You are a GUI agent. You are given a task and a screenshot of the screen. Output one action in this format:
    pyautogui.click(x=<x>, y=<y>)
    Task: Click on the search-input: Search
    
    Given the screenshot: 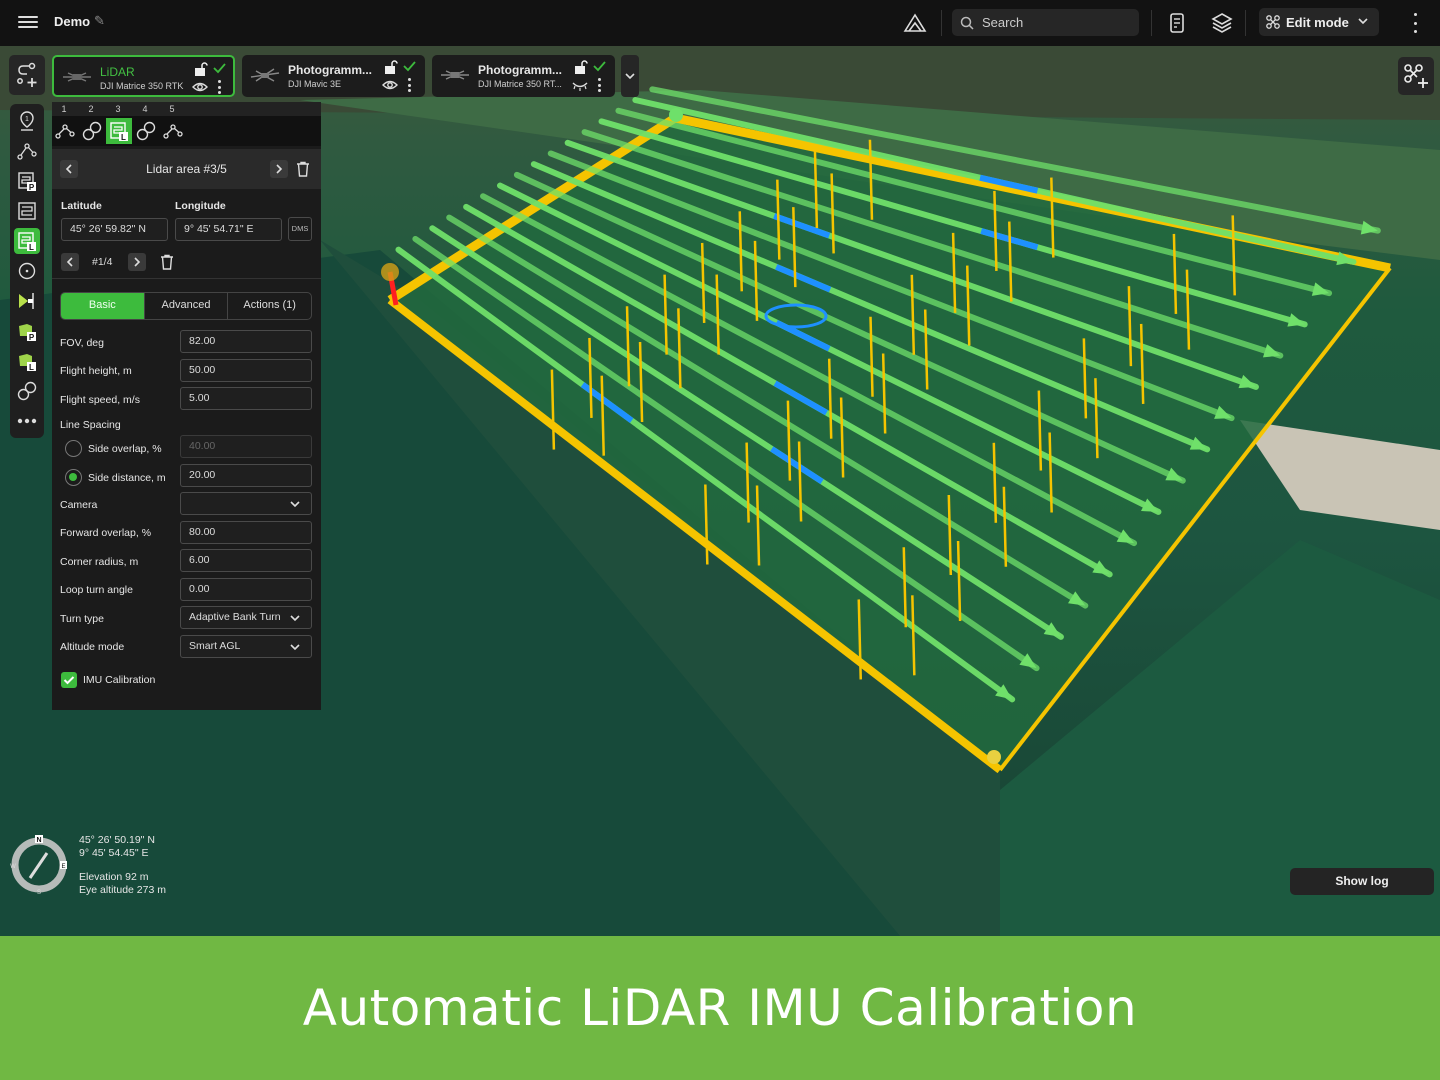 What is the action you would take?
    pyautogui.click(x=1045, y=22)
    